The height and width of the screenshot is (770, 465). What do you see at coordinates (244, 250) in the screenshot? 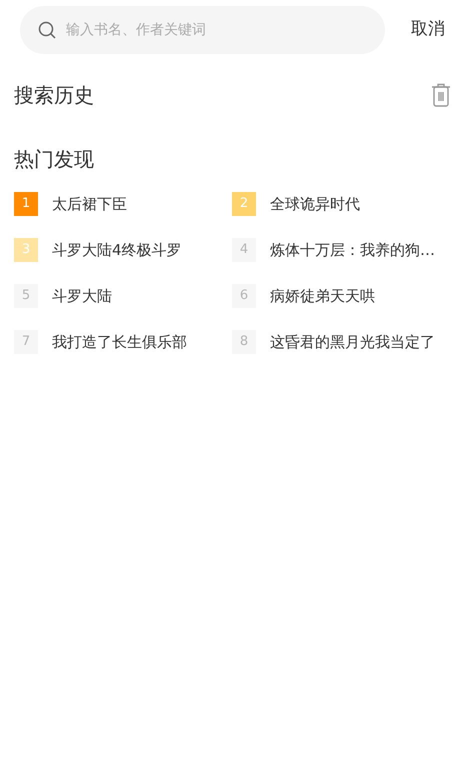
I see `rank-badge: 4` at bounding box center [244, 250].